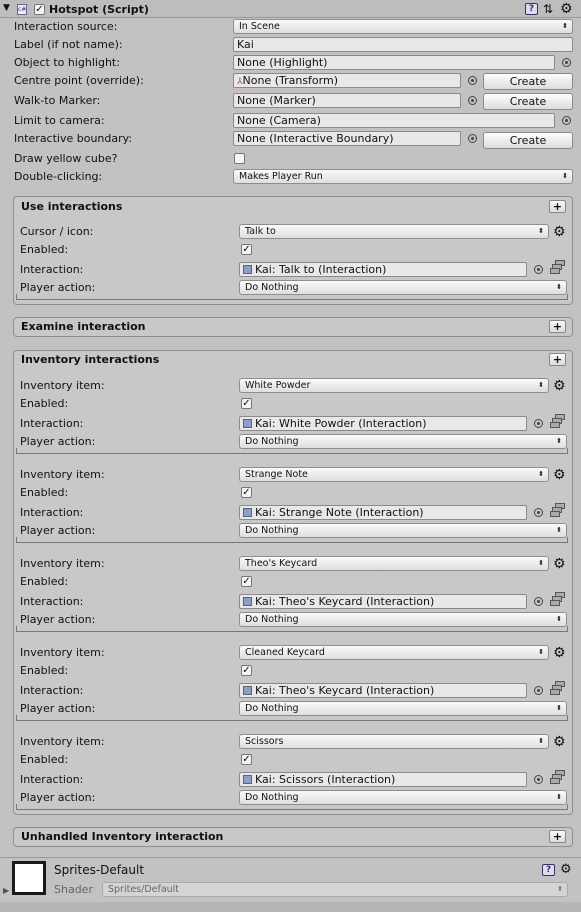 This screenshot has width=581, height=912. Describe the element at coordinates (347, 80) in the screenshot. I see `centre-point-field: ⅄None (Transform)` at that location.